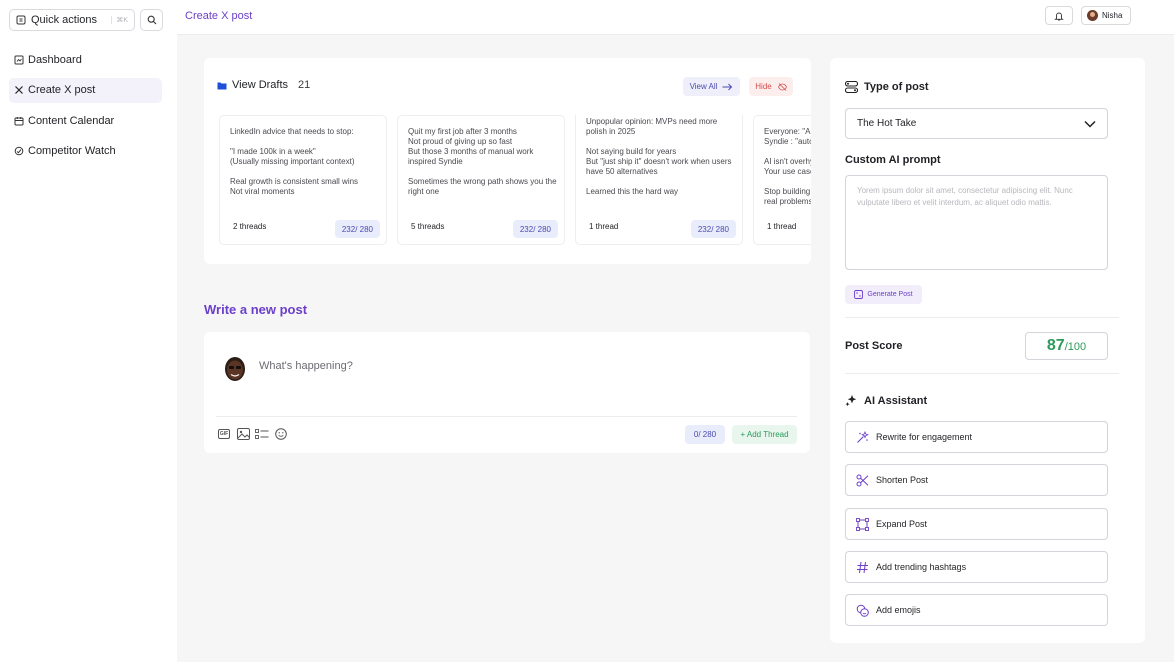 Image resolution: width=1174 pixels, height=662 pixels. Describe the element at coordinates (711, 86) in the screenshot. I see `view-all-button: View All` at that location.